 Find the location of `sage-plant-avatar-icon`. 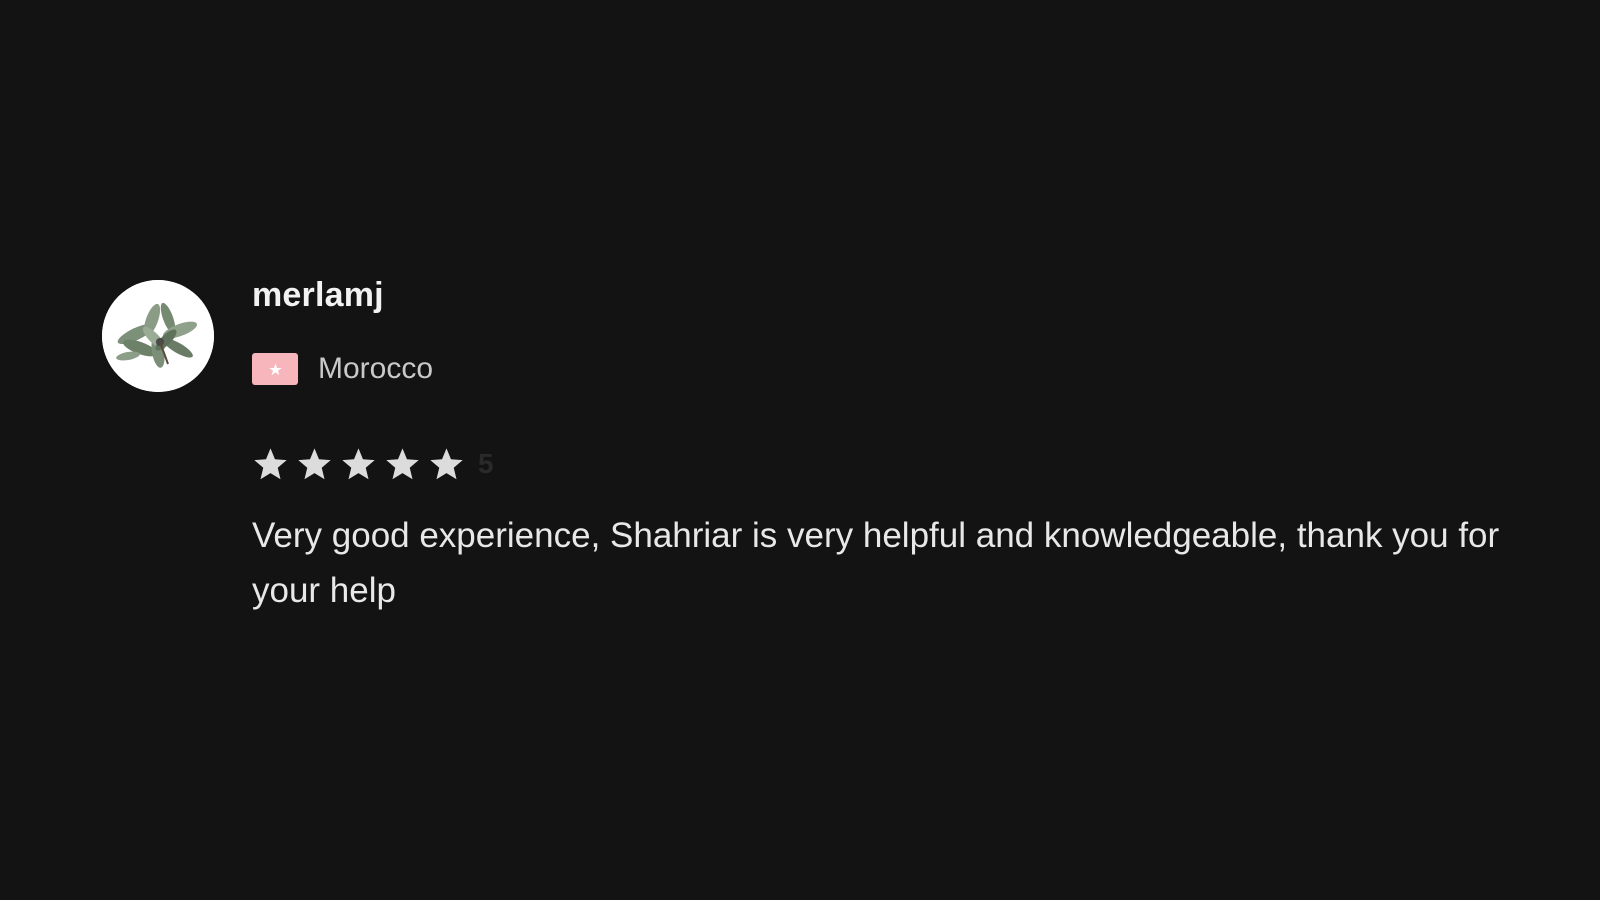

sage-plant-avatar-icon is located at coordinates (158, 336).